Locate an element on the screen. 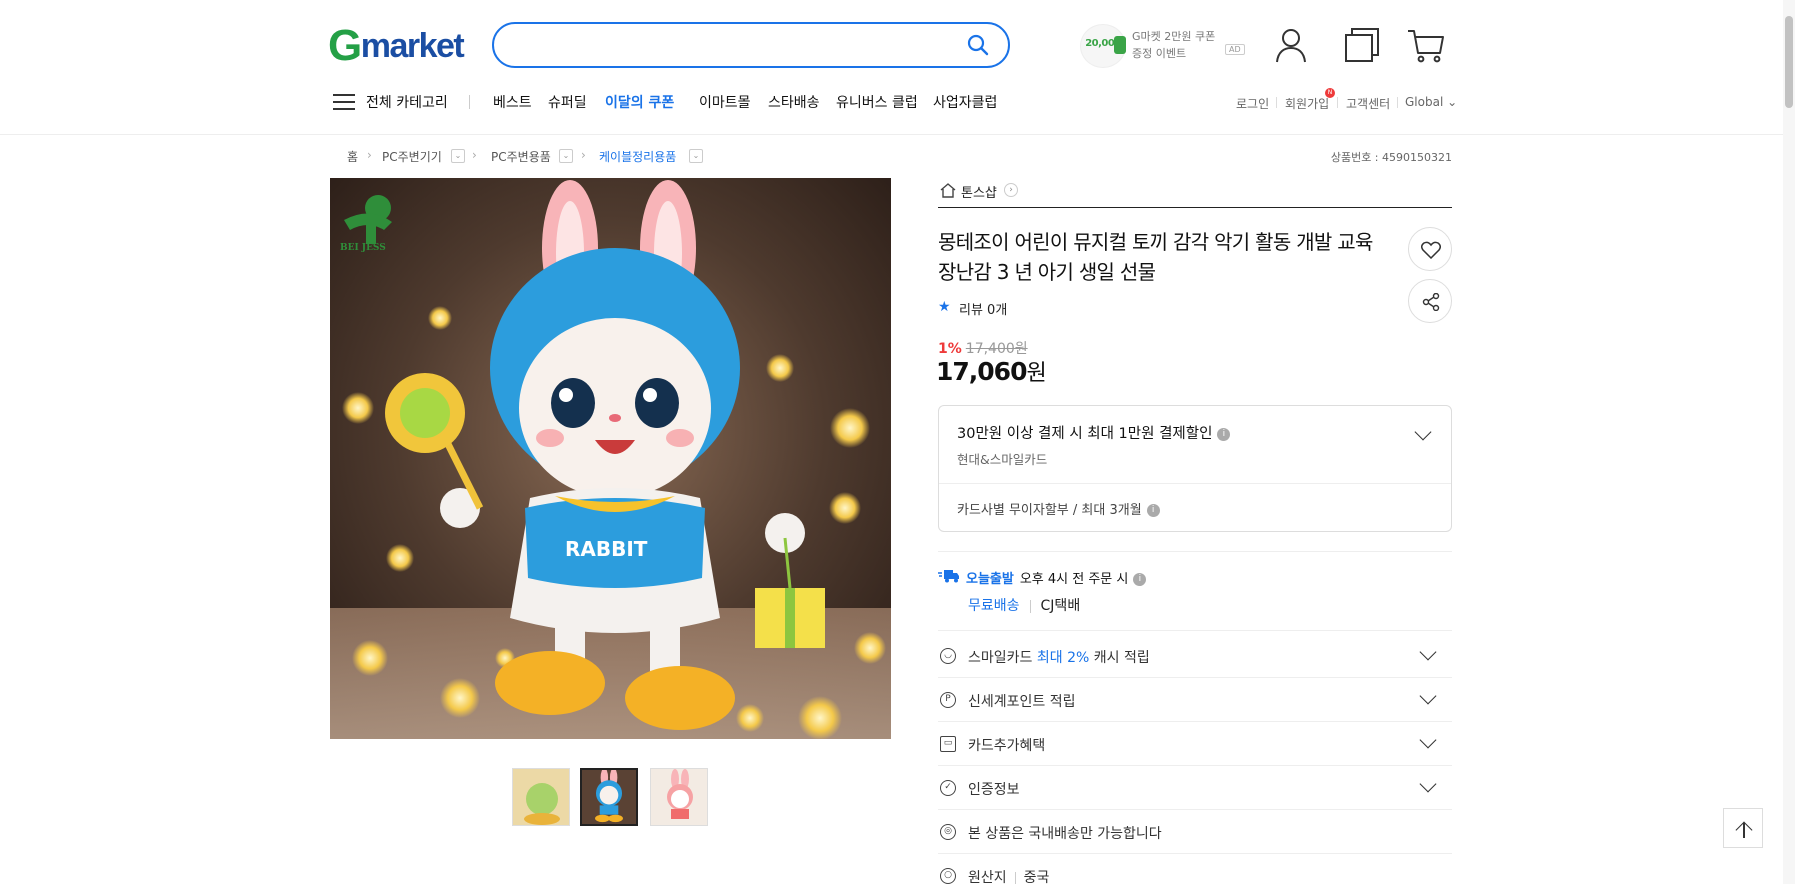  shinsegae-point-row: P 신세계포인트 적립 is located at coordinates (1195, 700).